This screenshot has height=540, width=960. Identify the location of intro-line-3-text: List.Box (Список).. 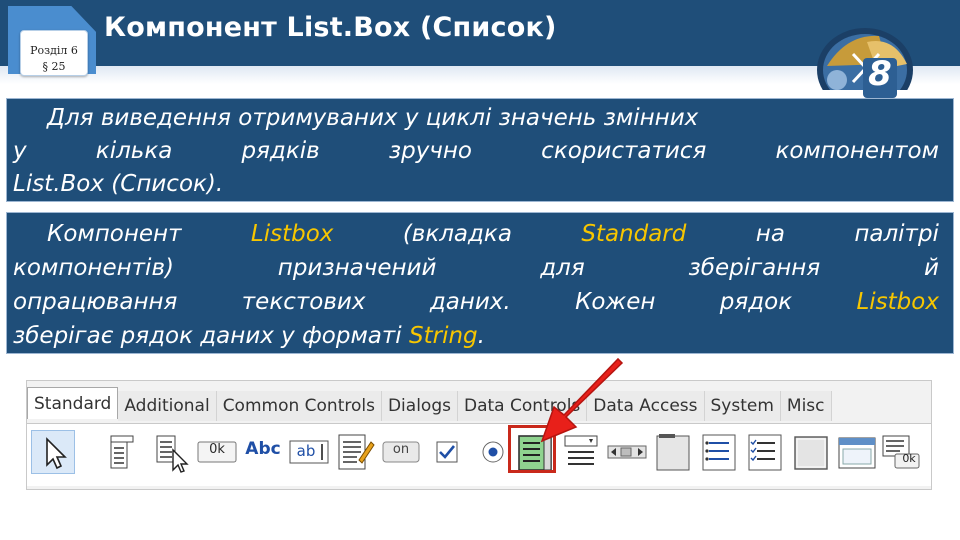
(118, 184).